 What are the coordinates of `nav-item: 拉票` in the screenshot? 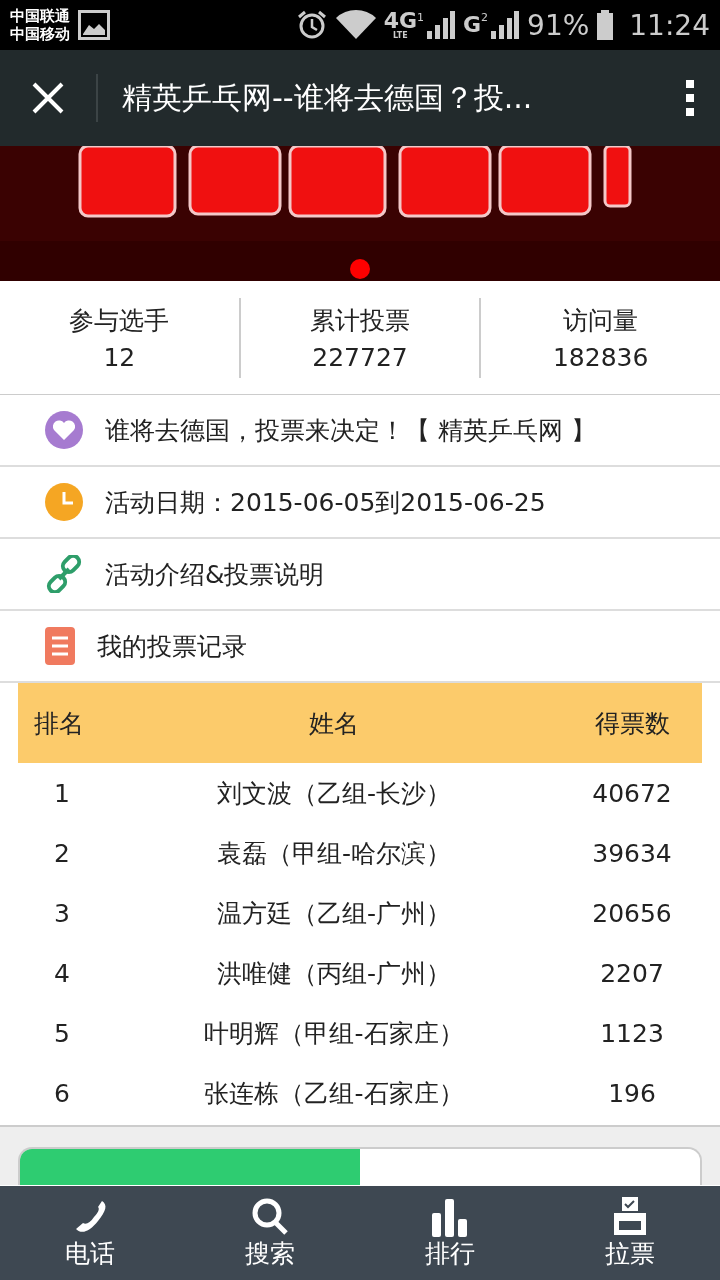 It's located at (630, 1233).